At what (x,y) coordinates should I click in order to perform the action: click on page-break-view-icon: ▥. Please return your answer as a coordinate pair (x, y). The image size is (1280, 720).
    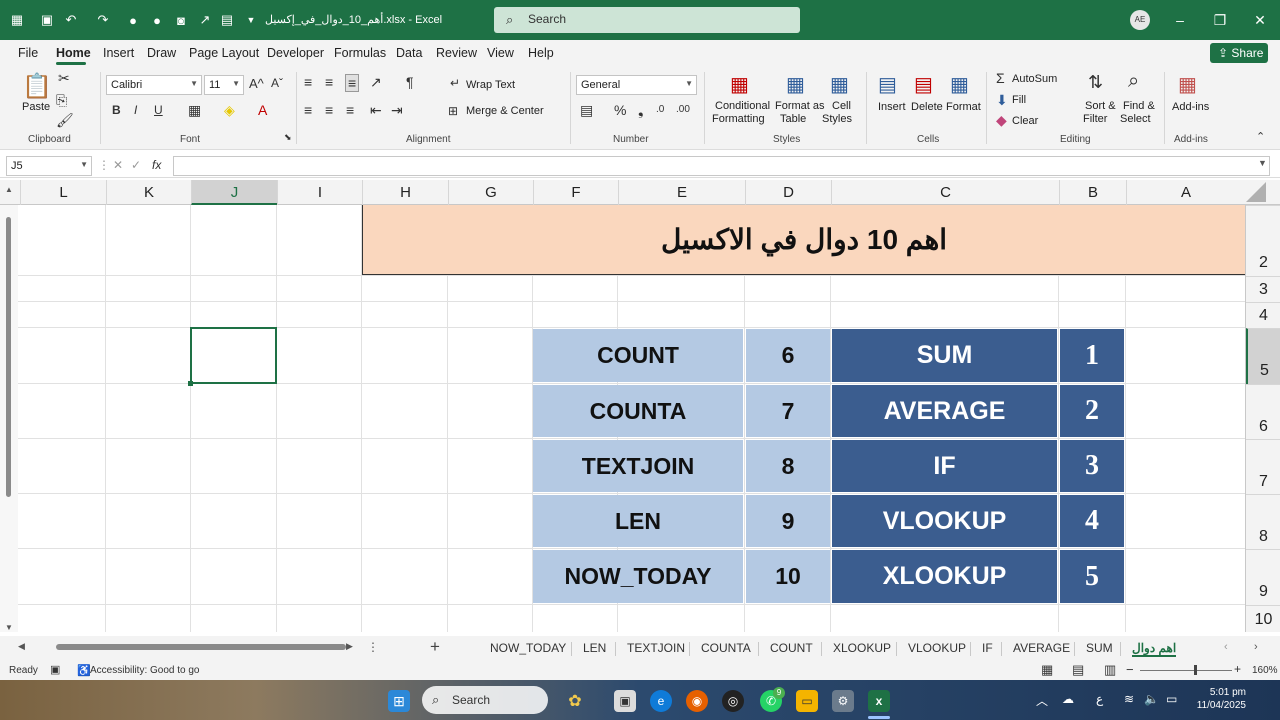
    Looking at the image, I should click on (1110, 670).